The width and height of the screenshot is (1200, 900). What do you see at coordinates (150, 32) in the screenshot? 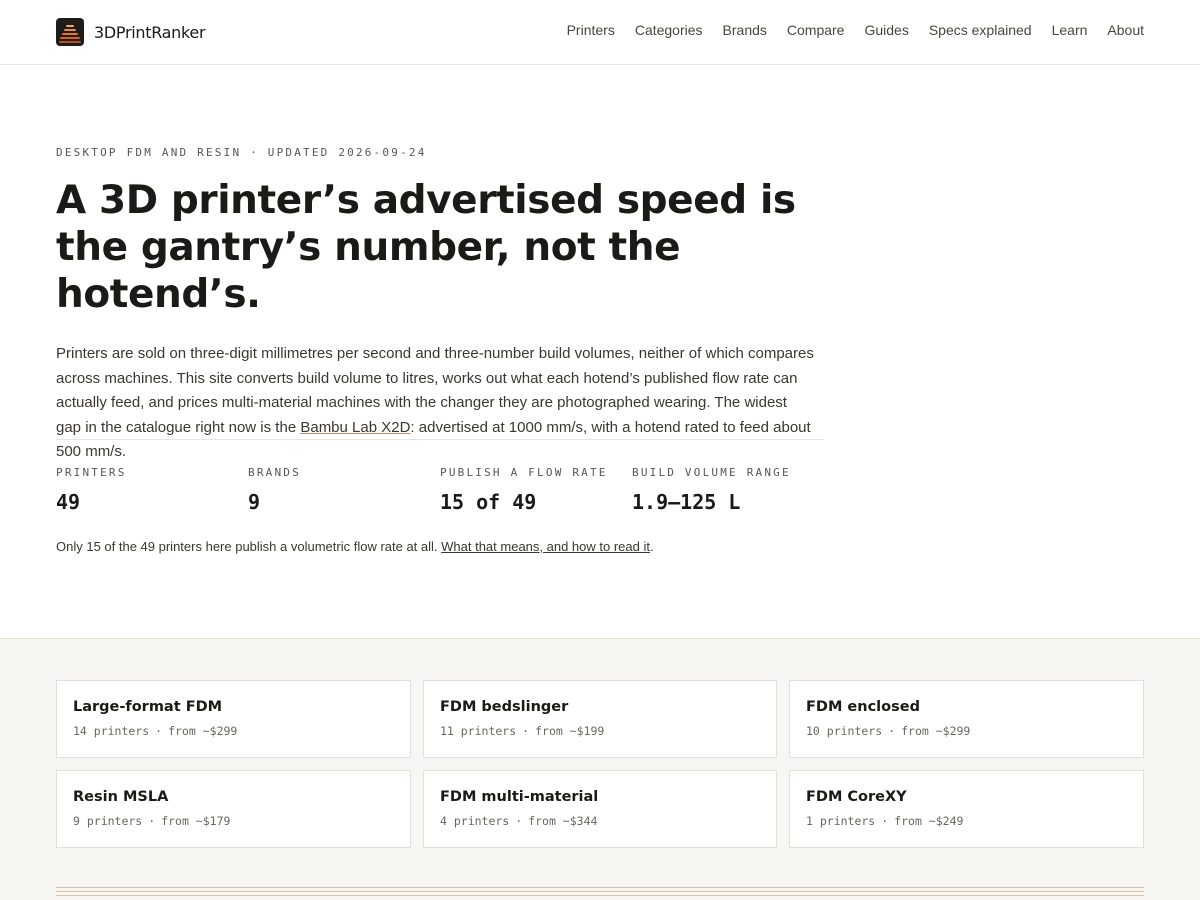
I see `site-name: 3DPrintRanker` at bounding box center [150, 32].